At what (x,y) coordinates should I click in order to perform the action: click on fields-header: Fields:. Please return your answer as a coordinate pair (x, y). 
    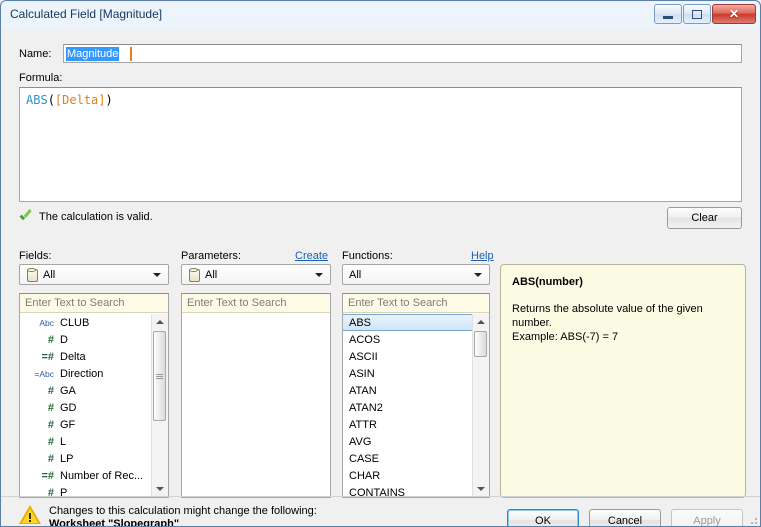
    Looking at the image, I should click on (35, 256).